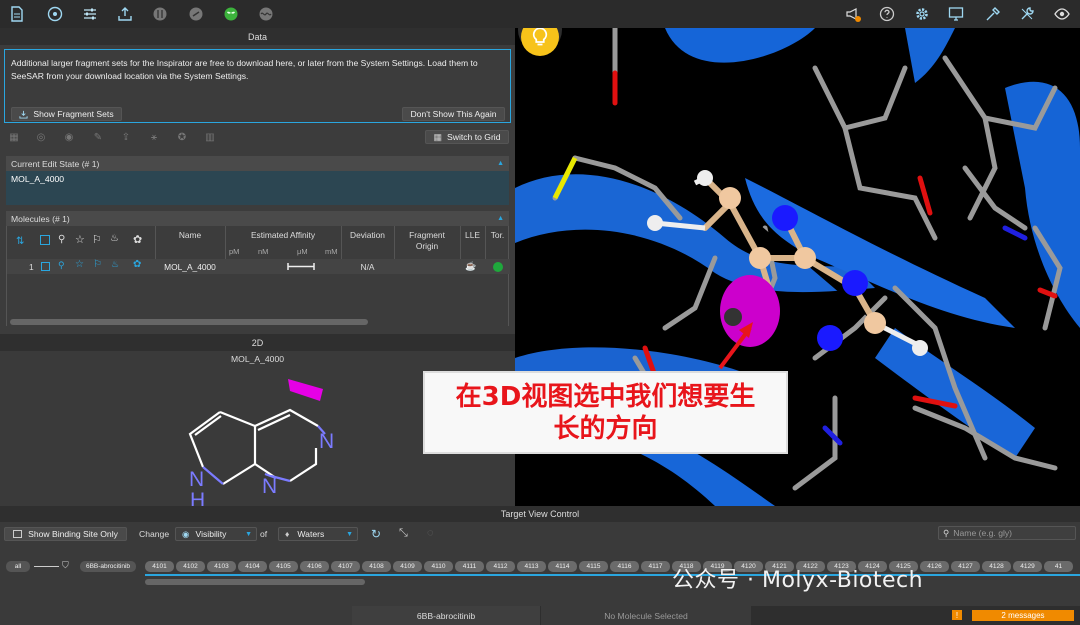 Image resolution: width=1080 pixels, height=625 pixels. Describe the element at coordinates (257, 218) in the screenshot. I see `molecules-header: Molecules (# 1) ▲` at that location.